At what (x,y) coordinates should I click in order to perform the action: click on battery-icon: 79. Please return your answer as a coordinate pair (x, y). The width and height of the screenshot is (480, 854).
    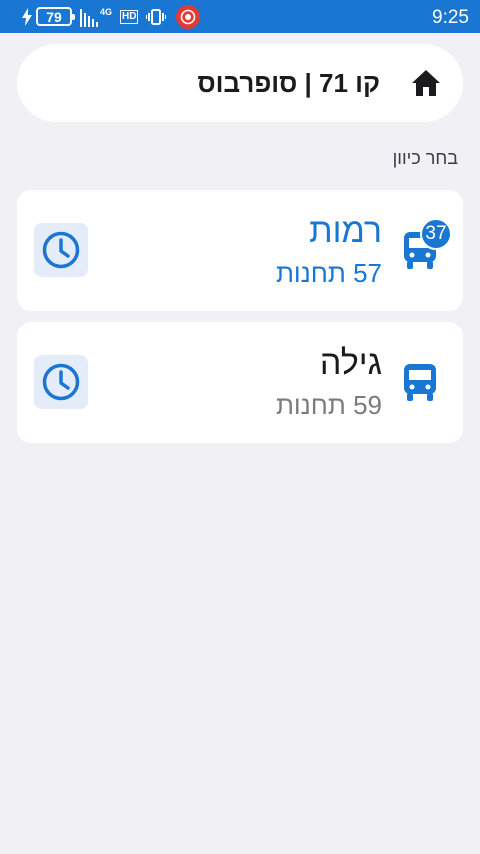
    Looking at the image, I should click on (55, 16).